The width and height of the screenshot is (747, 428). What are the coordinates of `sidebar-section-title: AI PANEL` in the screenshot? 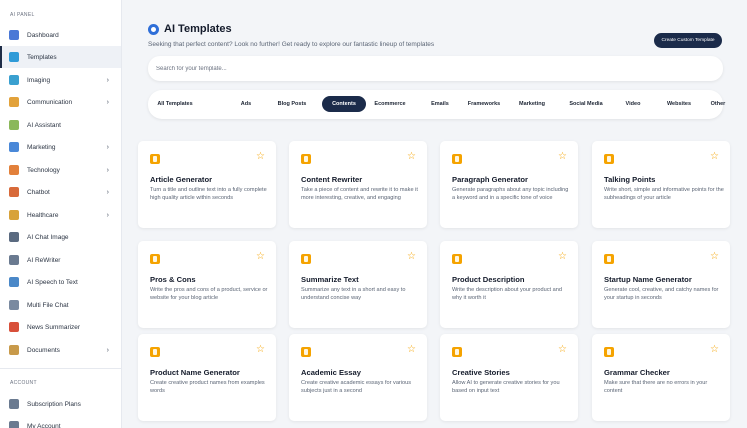 It's located at (22, 15).